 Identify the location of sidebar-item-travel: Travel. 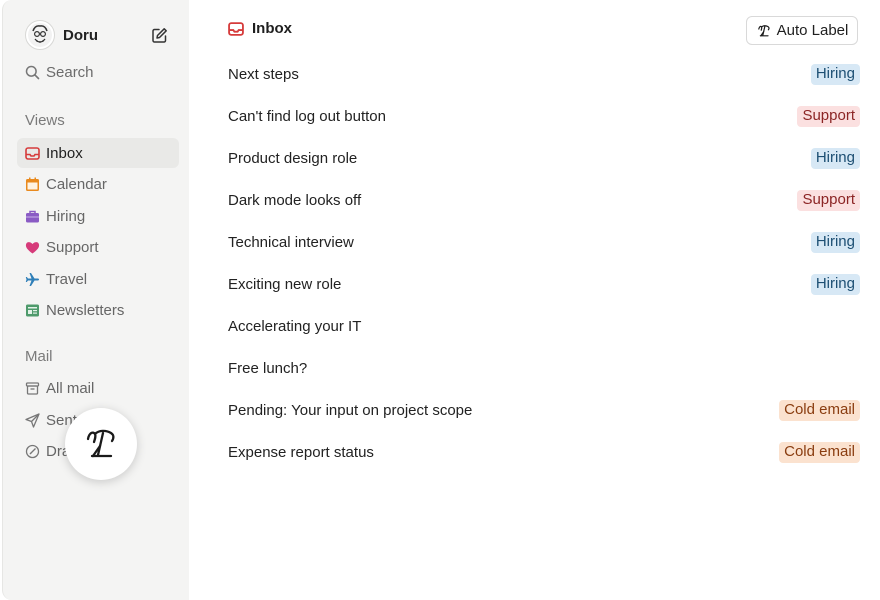
(98, 279).